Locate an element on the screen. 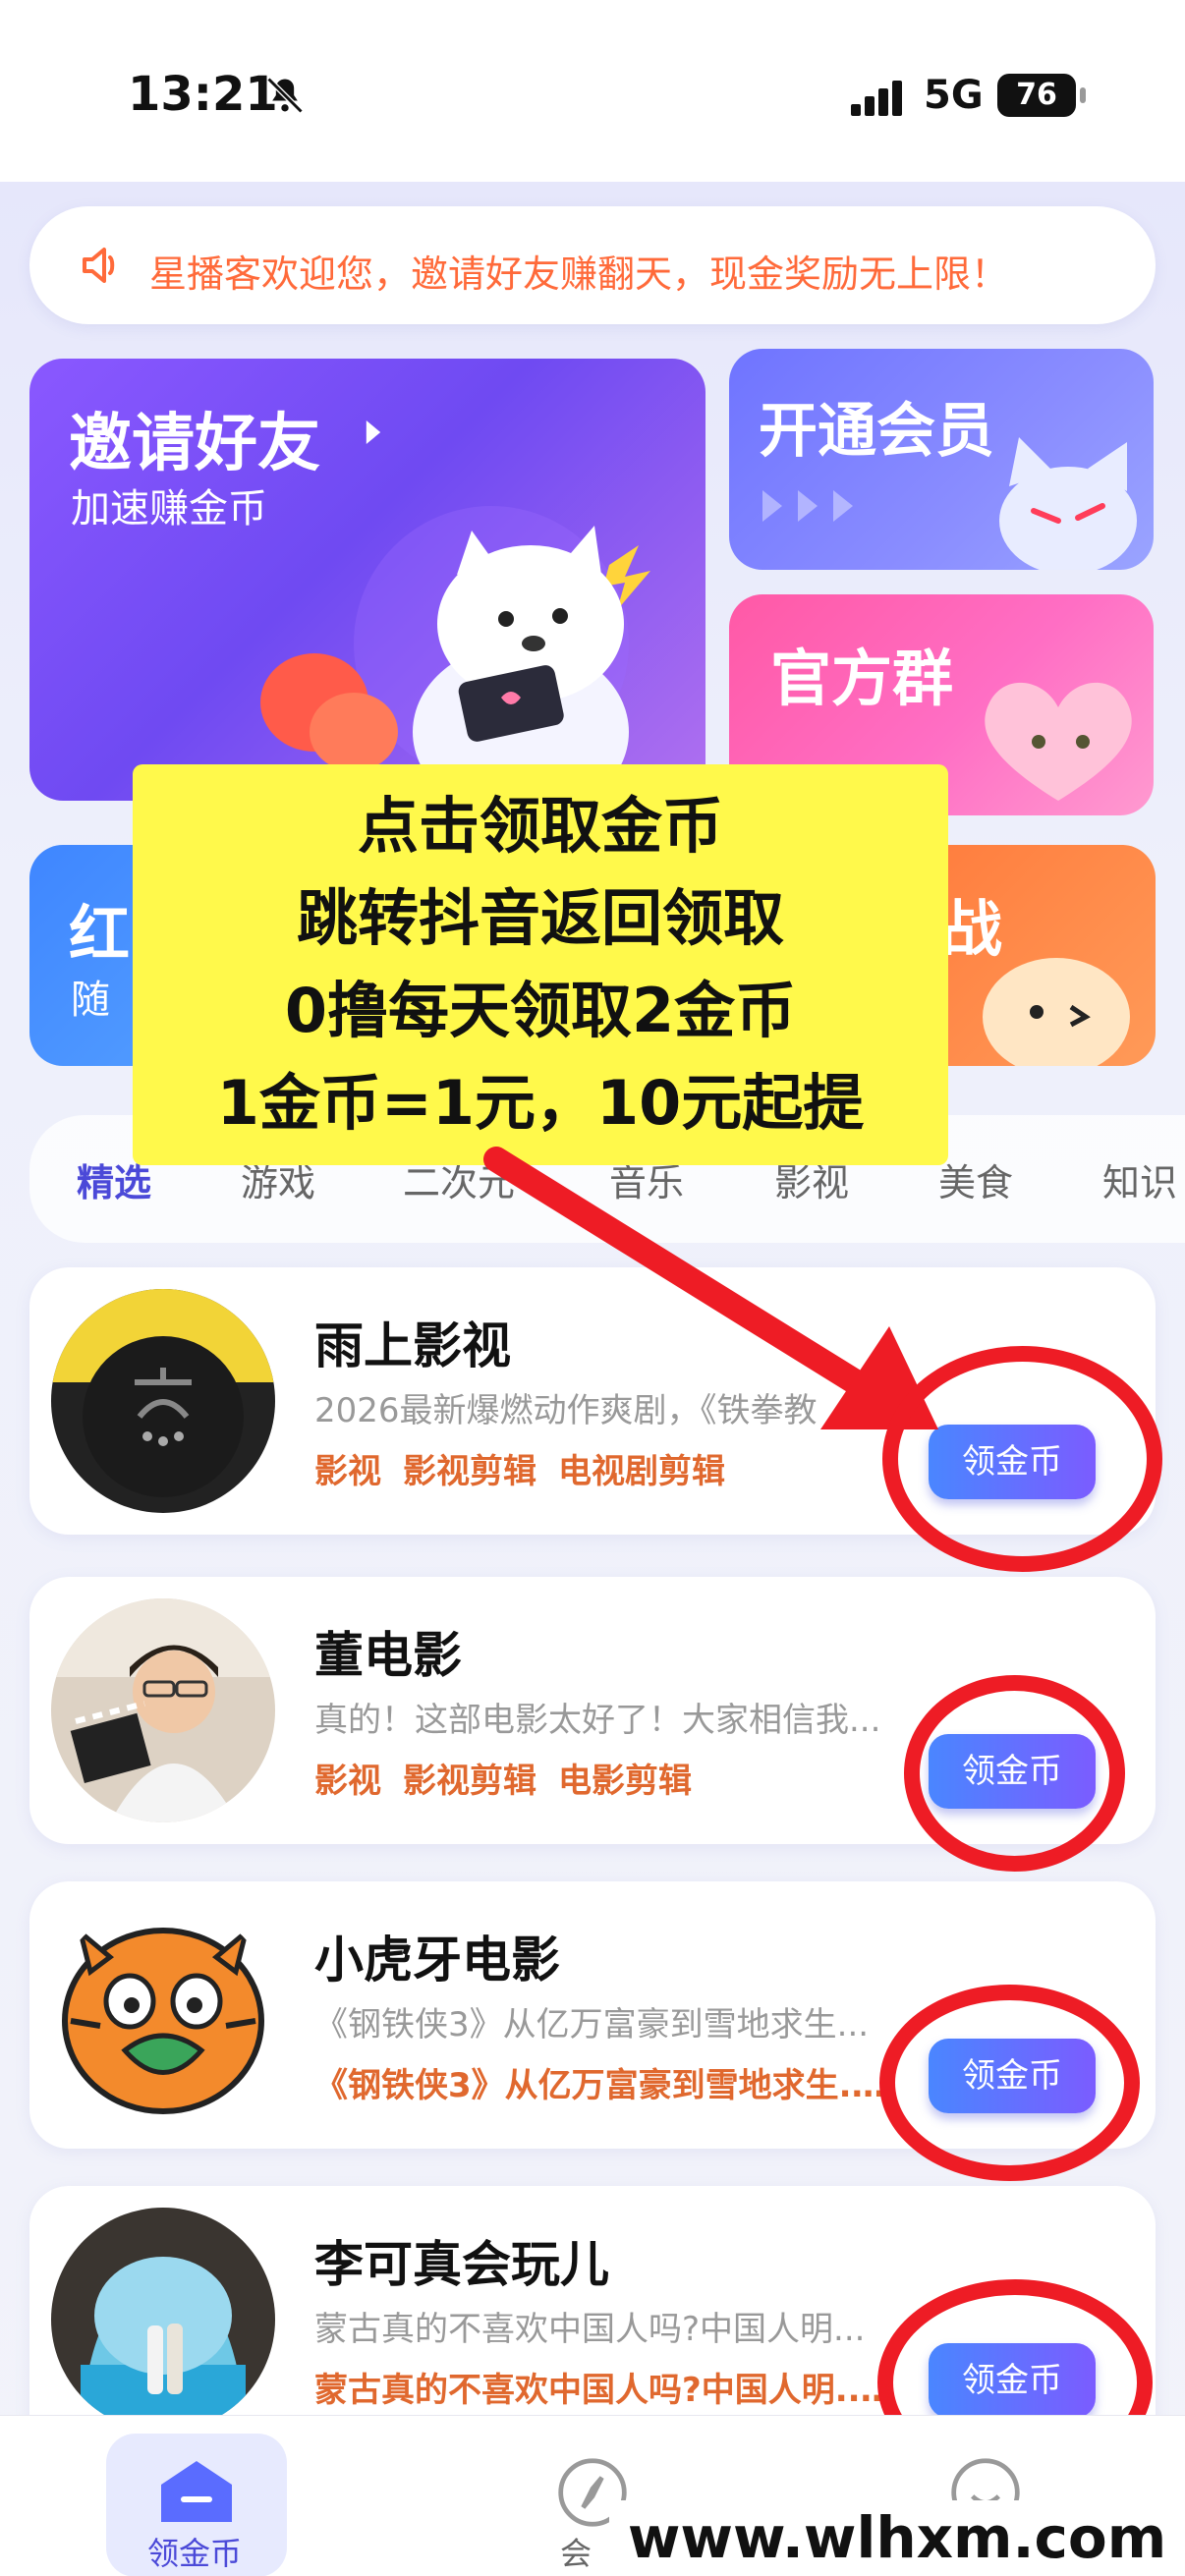 This screenshot has width=1185, height=2576. promo-overlay: 点击领取金币 跳转抖音返回领取 0撸每天领取2金币 1金币=1元，10元起提 is located at coordinates (540, 964).